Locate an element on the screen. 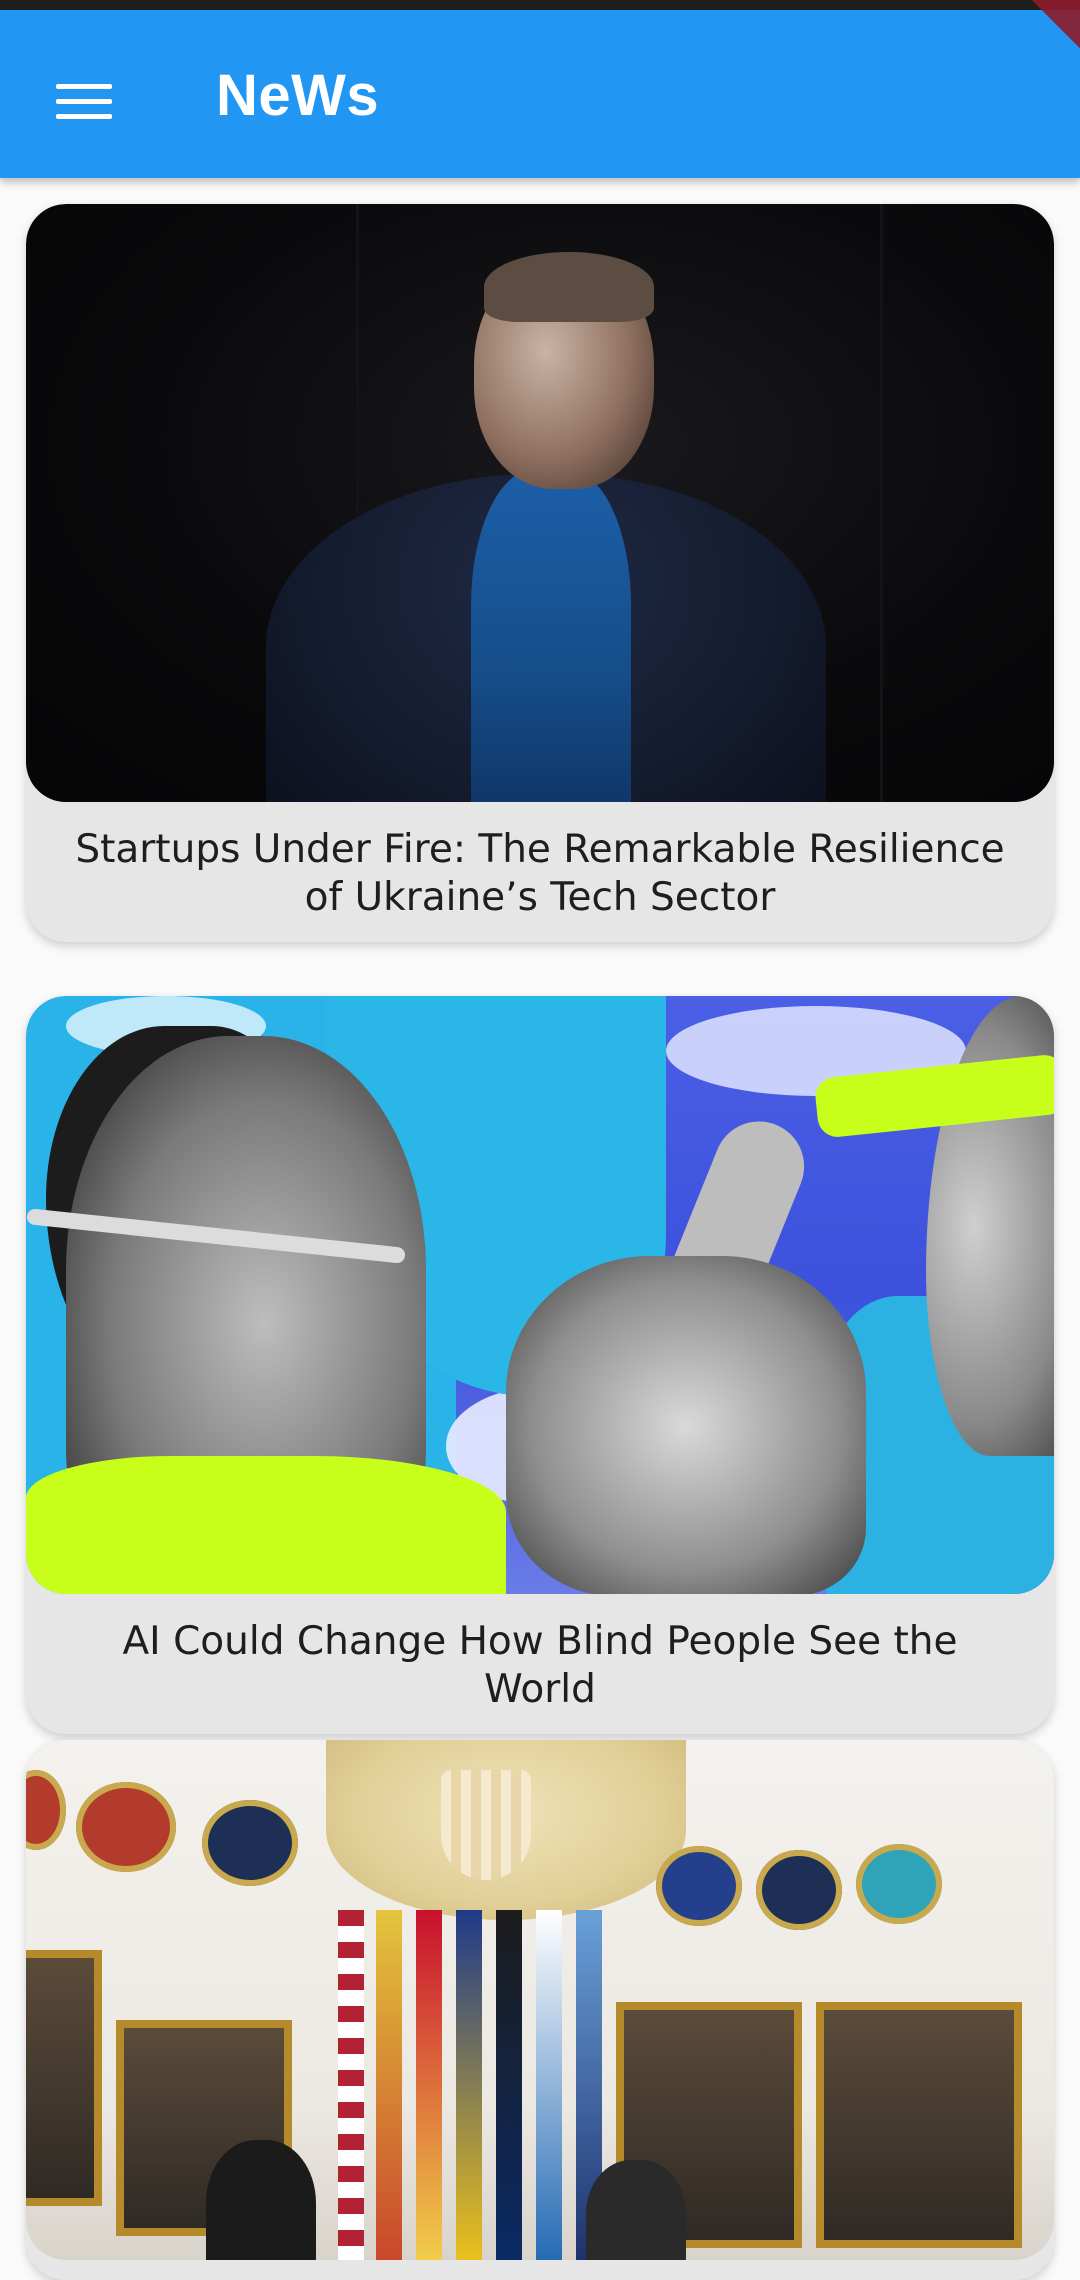  menu-icon is located at coordinates (84, 101).